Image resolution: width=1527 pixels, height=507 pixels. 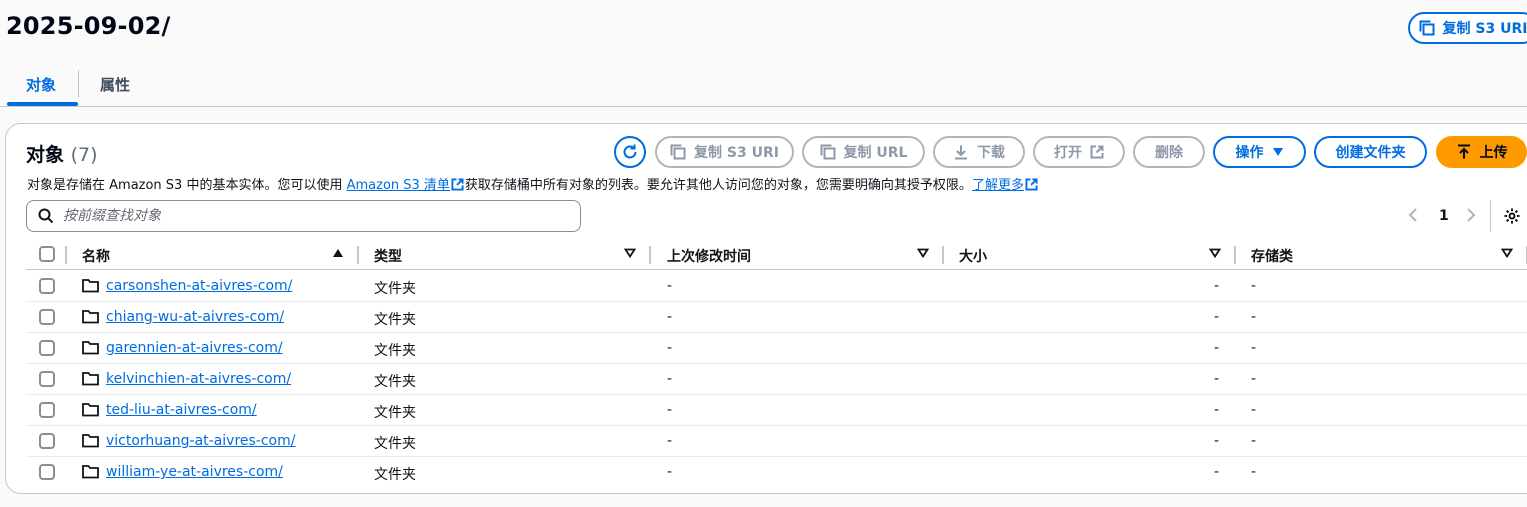 What do you see at coordinates (194, 472) in the screenshot?
I see `object-name-link: william-ye-at-aivres-com/` at bounding box center [194, 472].